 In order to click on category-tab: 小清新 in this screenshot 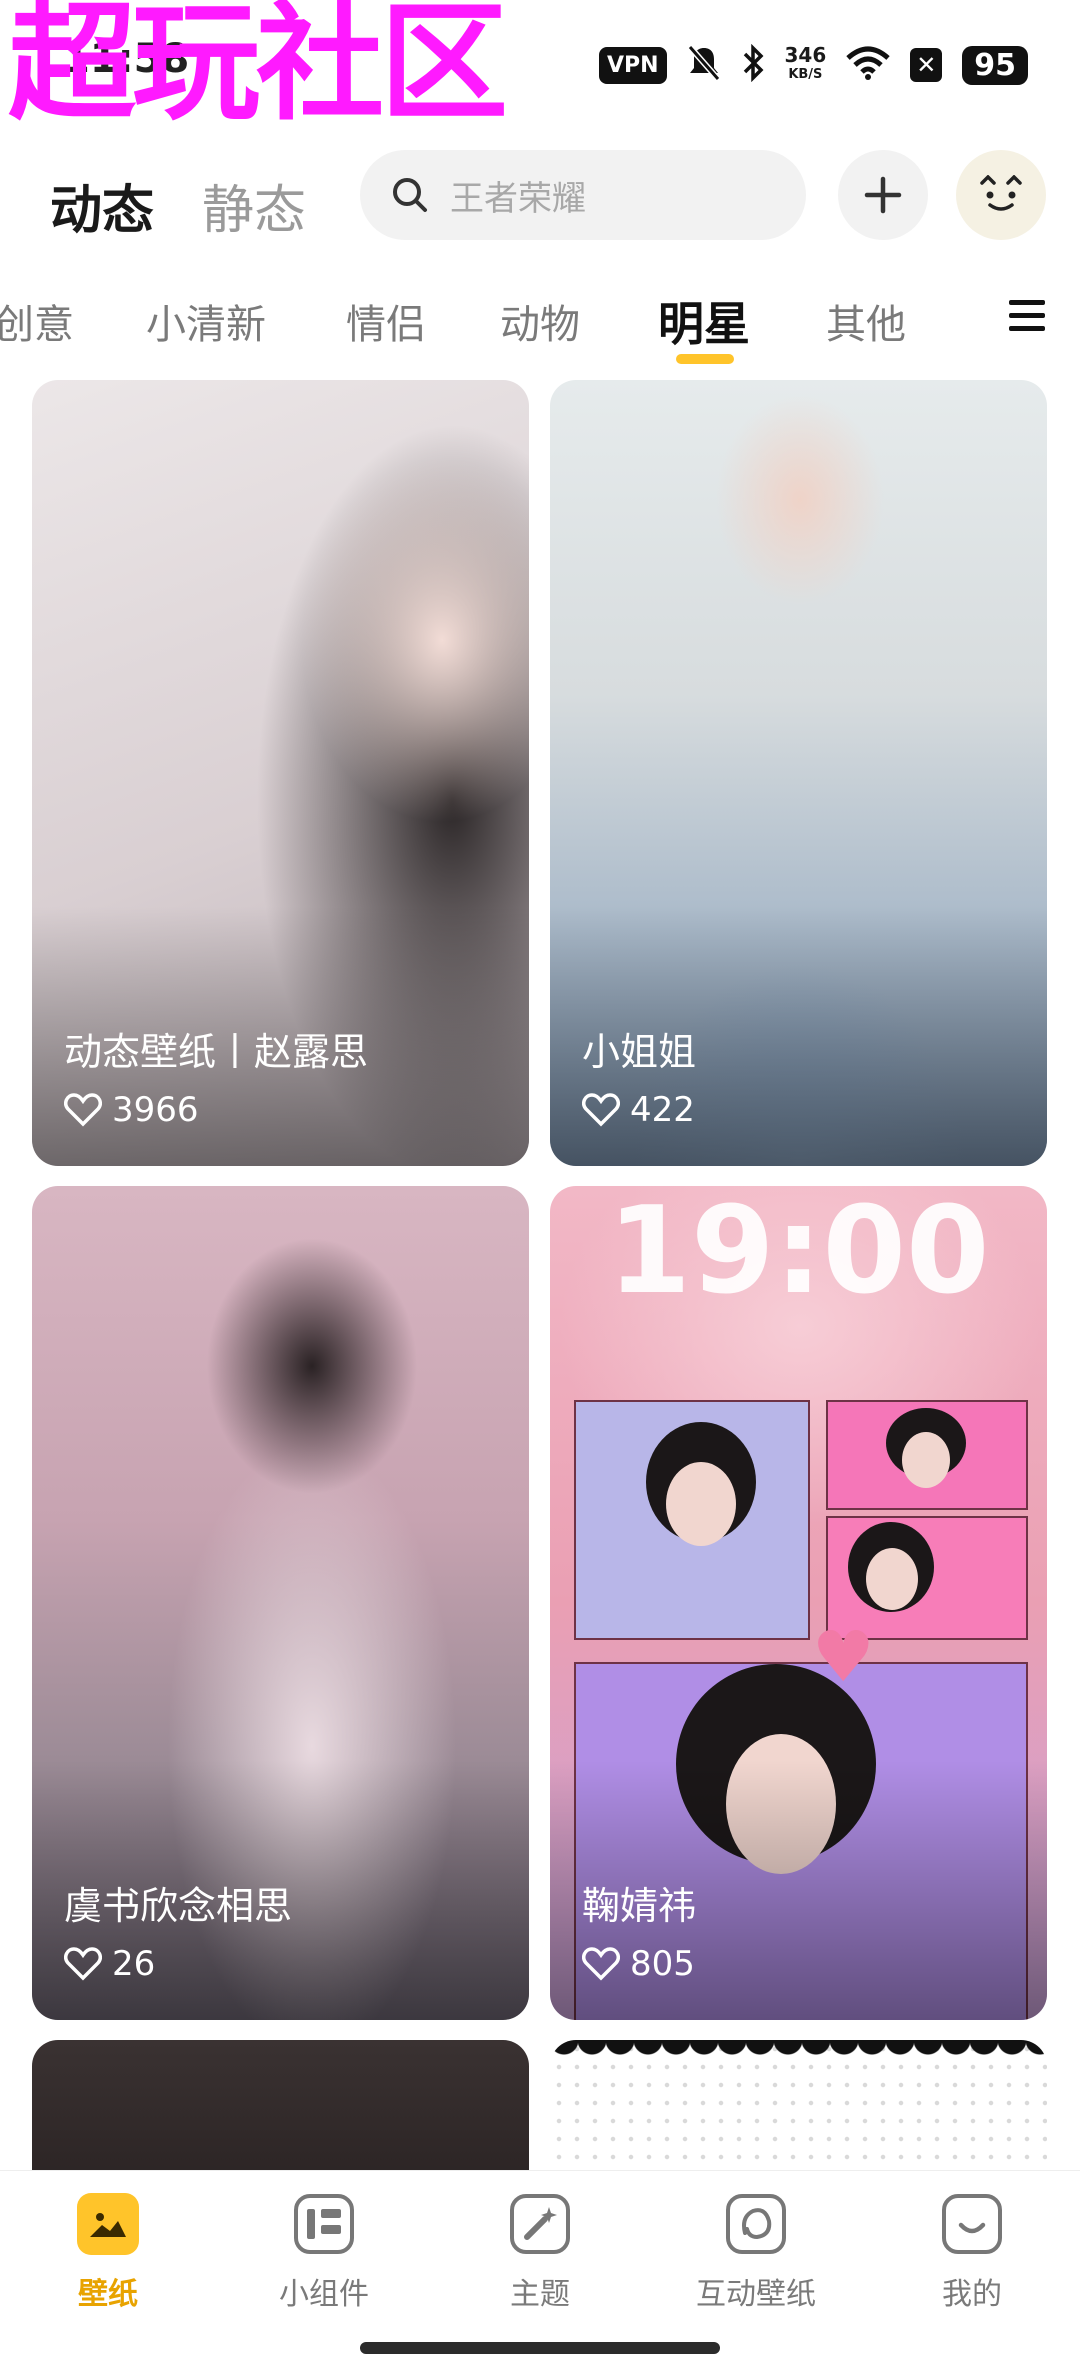, I will do `click(206, 321)`.